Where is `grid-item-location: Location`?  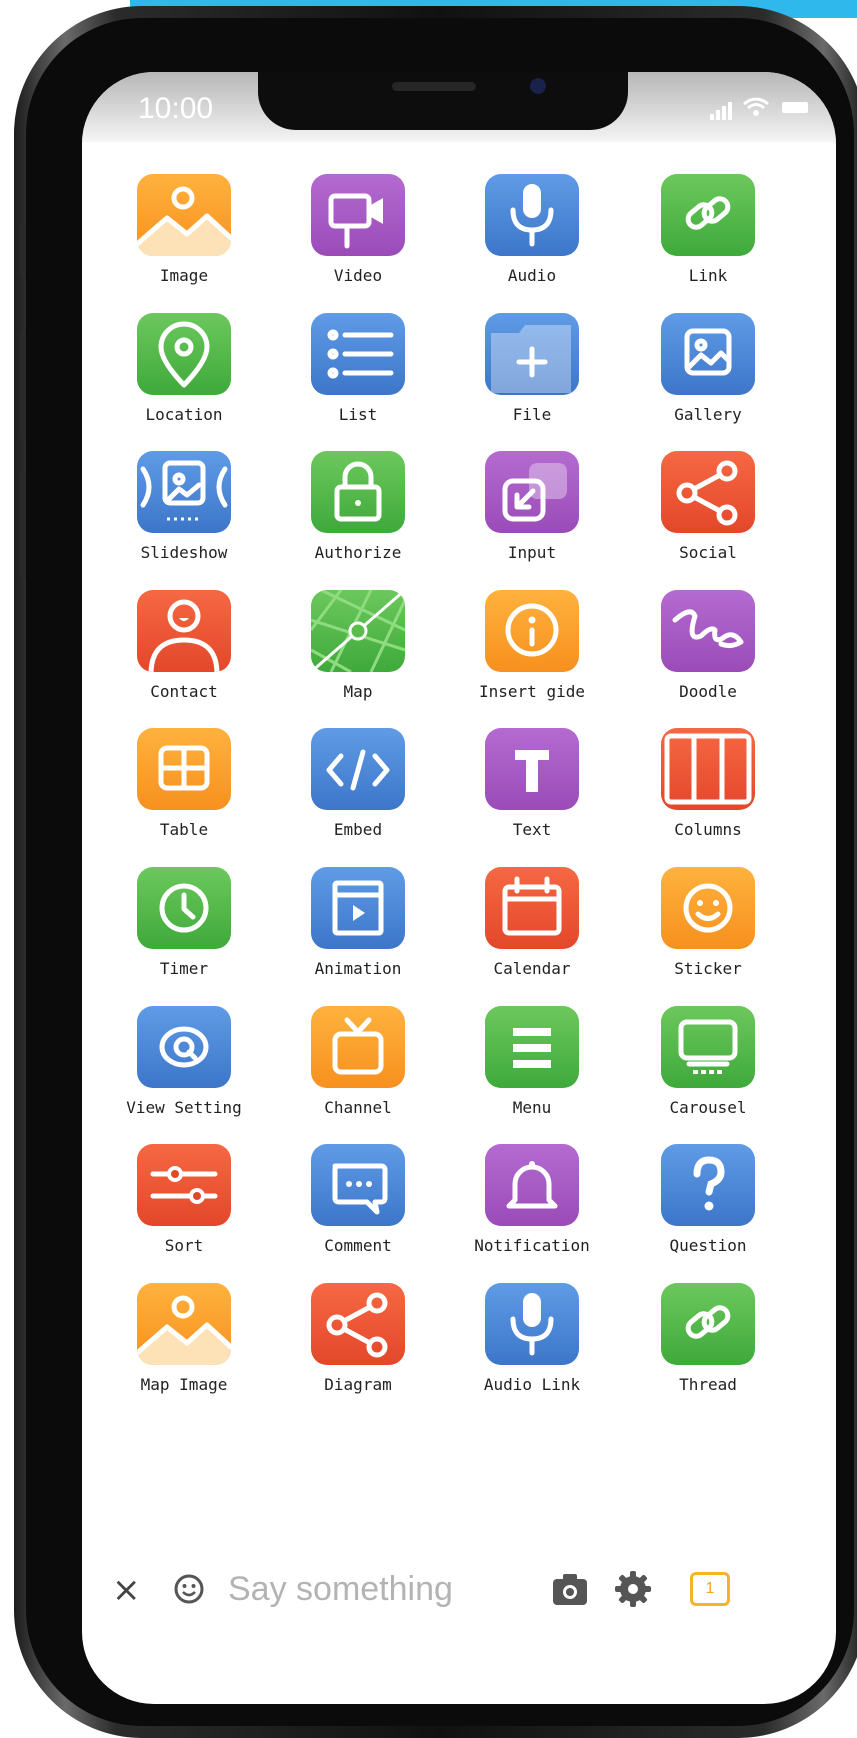 grid-item-location: Location is located at coordinates (184, 373).